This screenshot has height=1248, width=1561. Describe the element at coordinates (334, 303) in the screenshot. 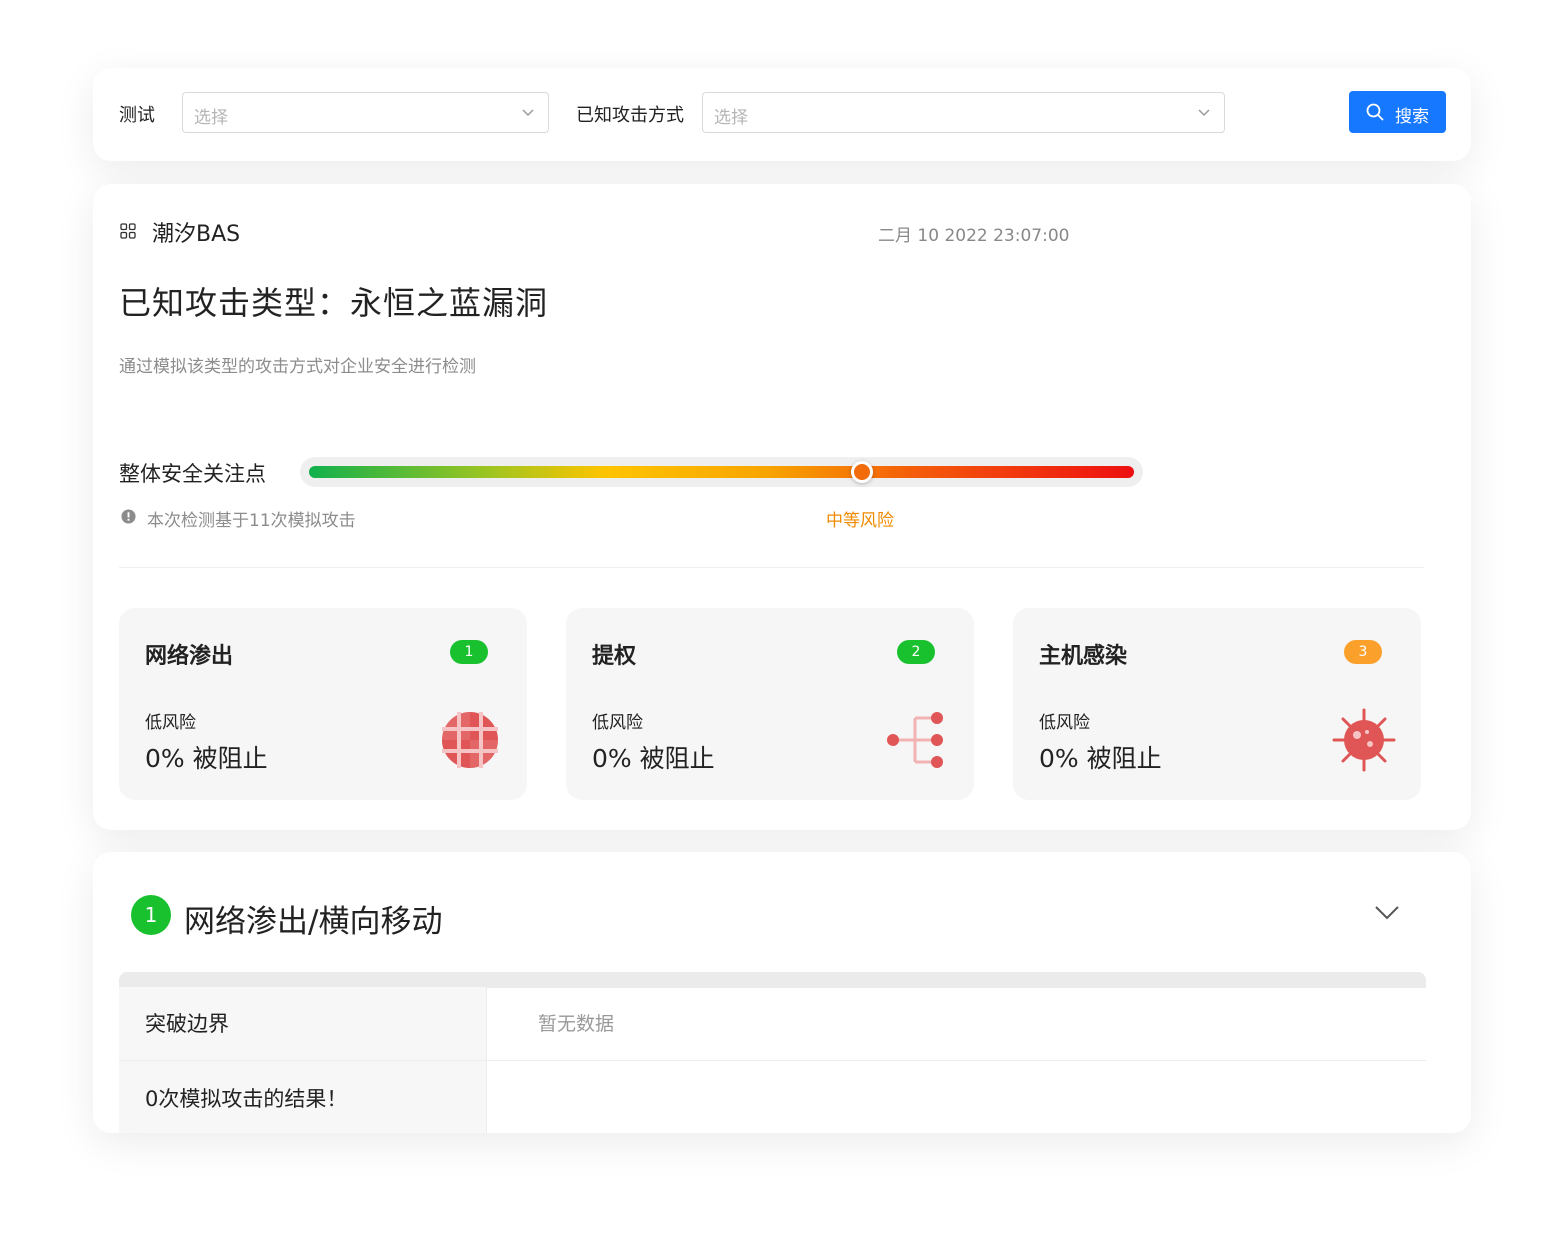

I see `page-title: 已知攻击类型：永恒之蓝漏洞` at that location.